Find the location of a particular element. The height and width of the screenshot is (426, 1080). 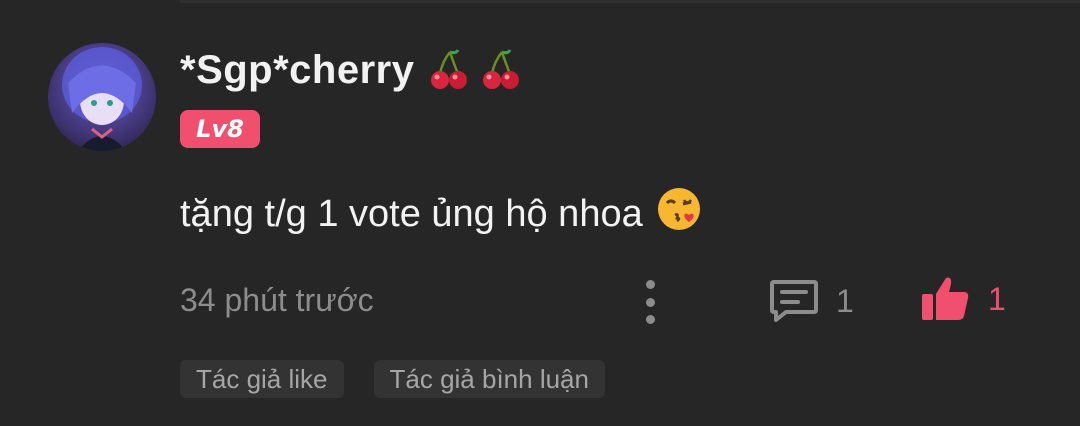

timestamp: 34 phút trước is located at coordinates (277, 300).